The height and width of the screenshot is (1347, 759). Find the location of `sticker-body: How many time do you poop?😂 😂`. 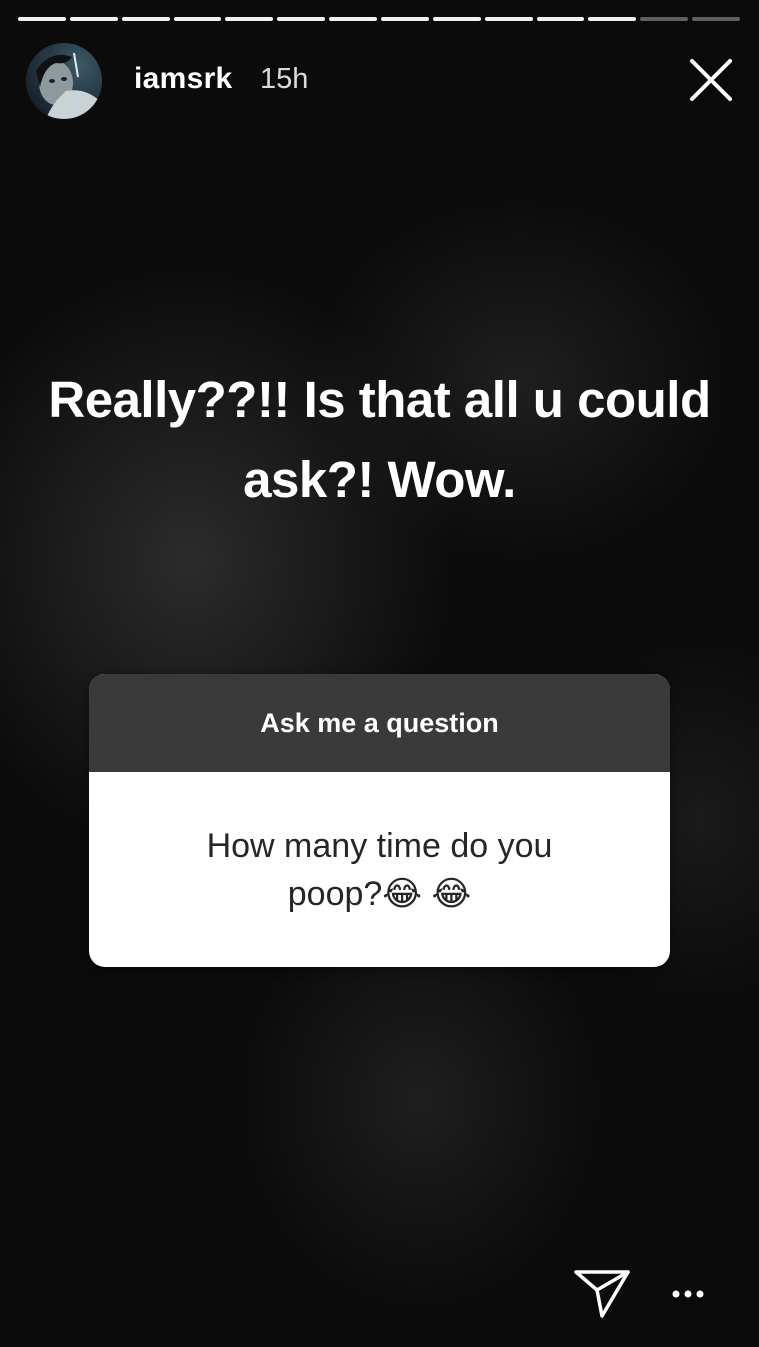

sticker-body: How many time do you poop?😂 😂 is located at coordinates (379, 869).